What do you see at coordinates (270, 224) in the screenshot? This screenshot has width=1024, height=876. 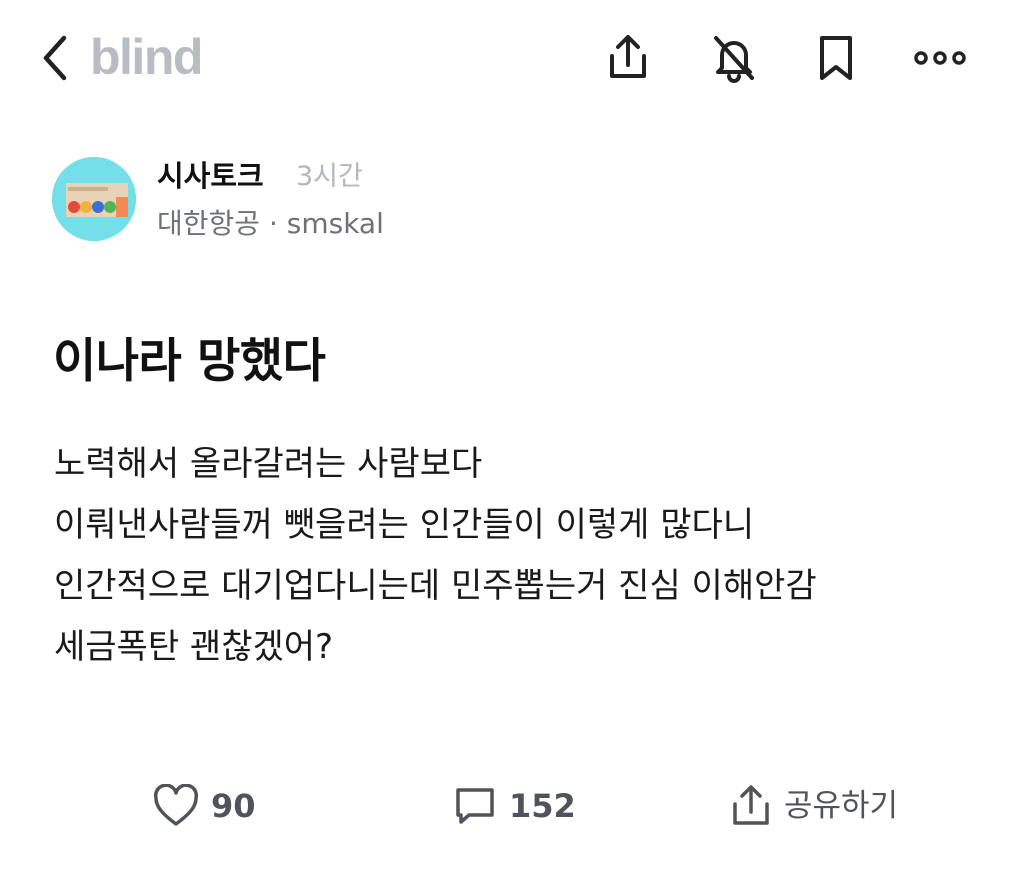 I see `author-company: 대한항공 · smskal` at bounding box center [270, 224].